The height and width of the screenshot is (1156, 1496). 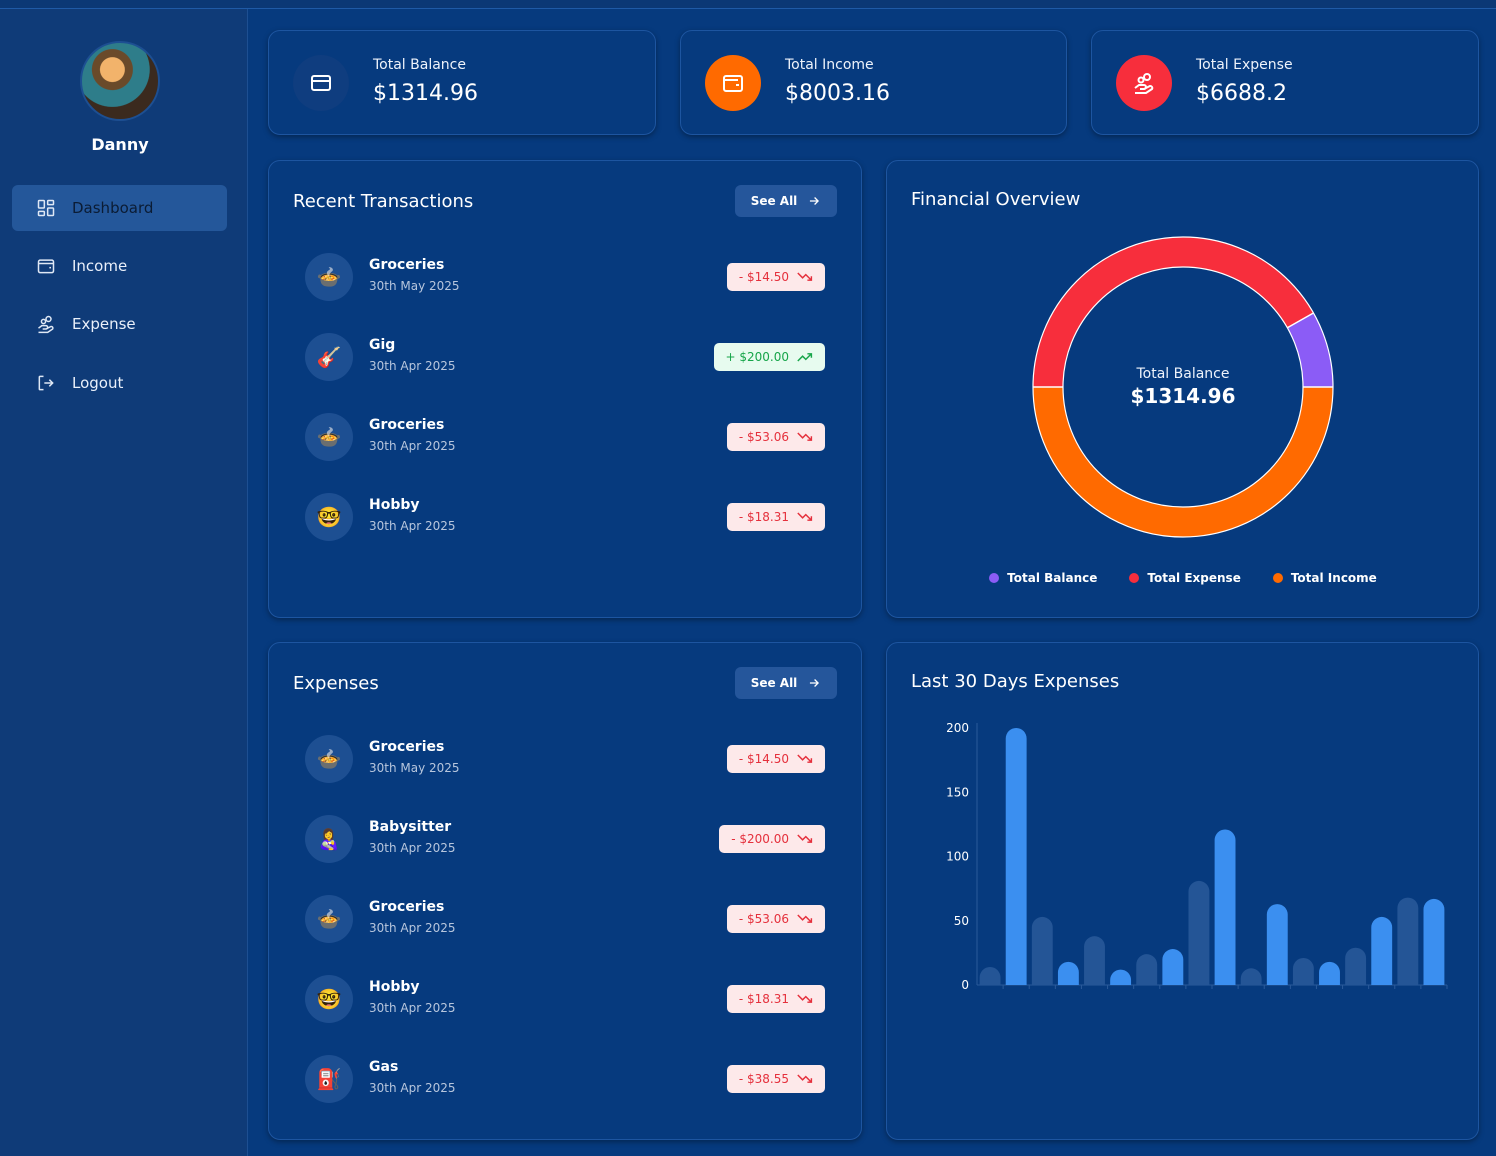 I want to click on sidebar-item-expense: Expense, so click(x=119, y=324).